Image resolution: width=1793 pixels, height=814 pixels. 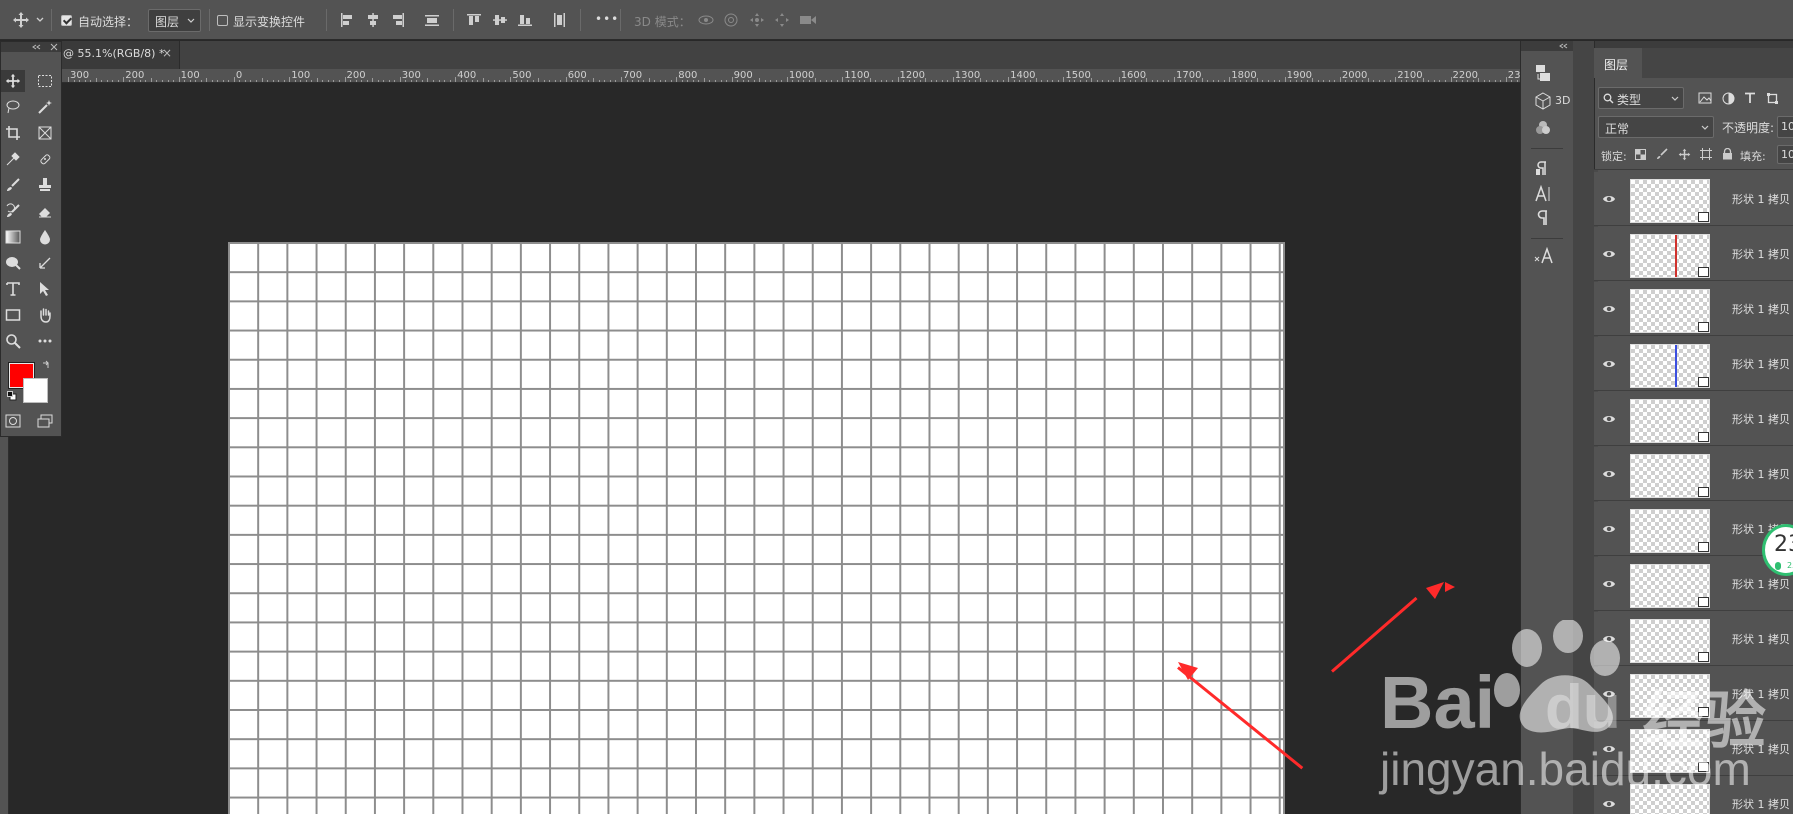 What do you see at coordinates (66, 20) in the screenshot?
I see `auto-select-checkbox` at bounding box center [66, 20].